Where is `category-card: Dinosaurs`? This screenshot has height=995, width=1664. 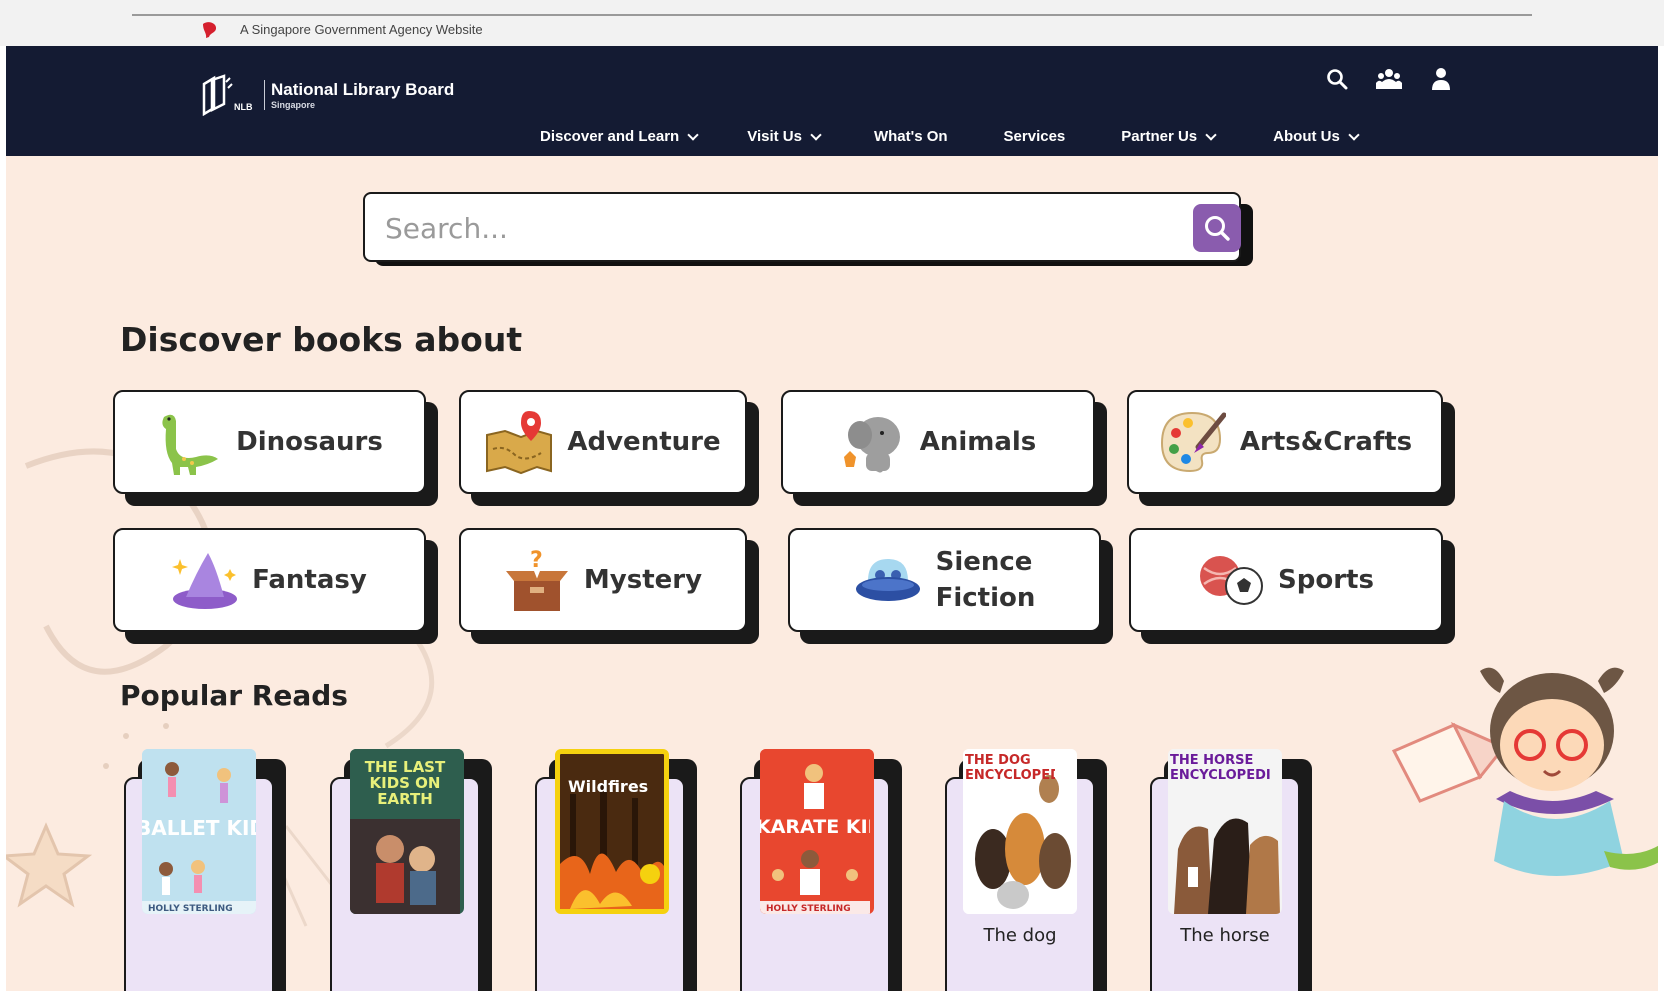
category-card: Dinosaurs is located at coordinates (269, 442).